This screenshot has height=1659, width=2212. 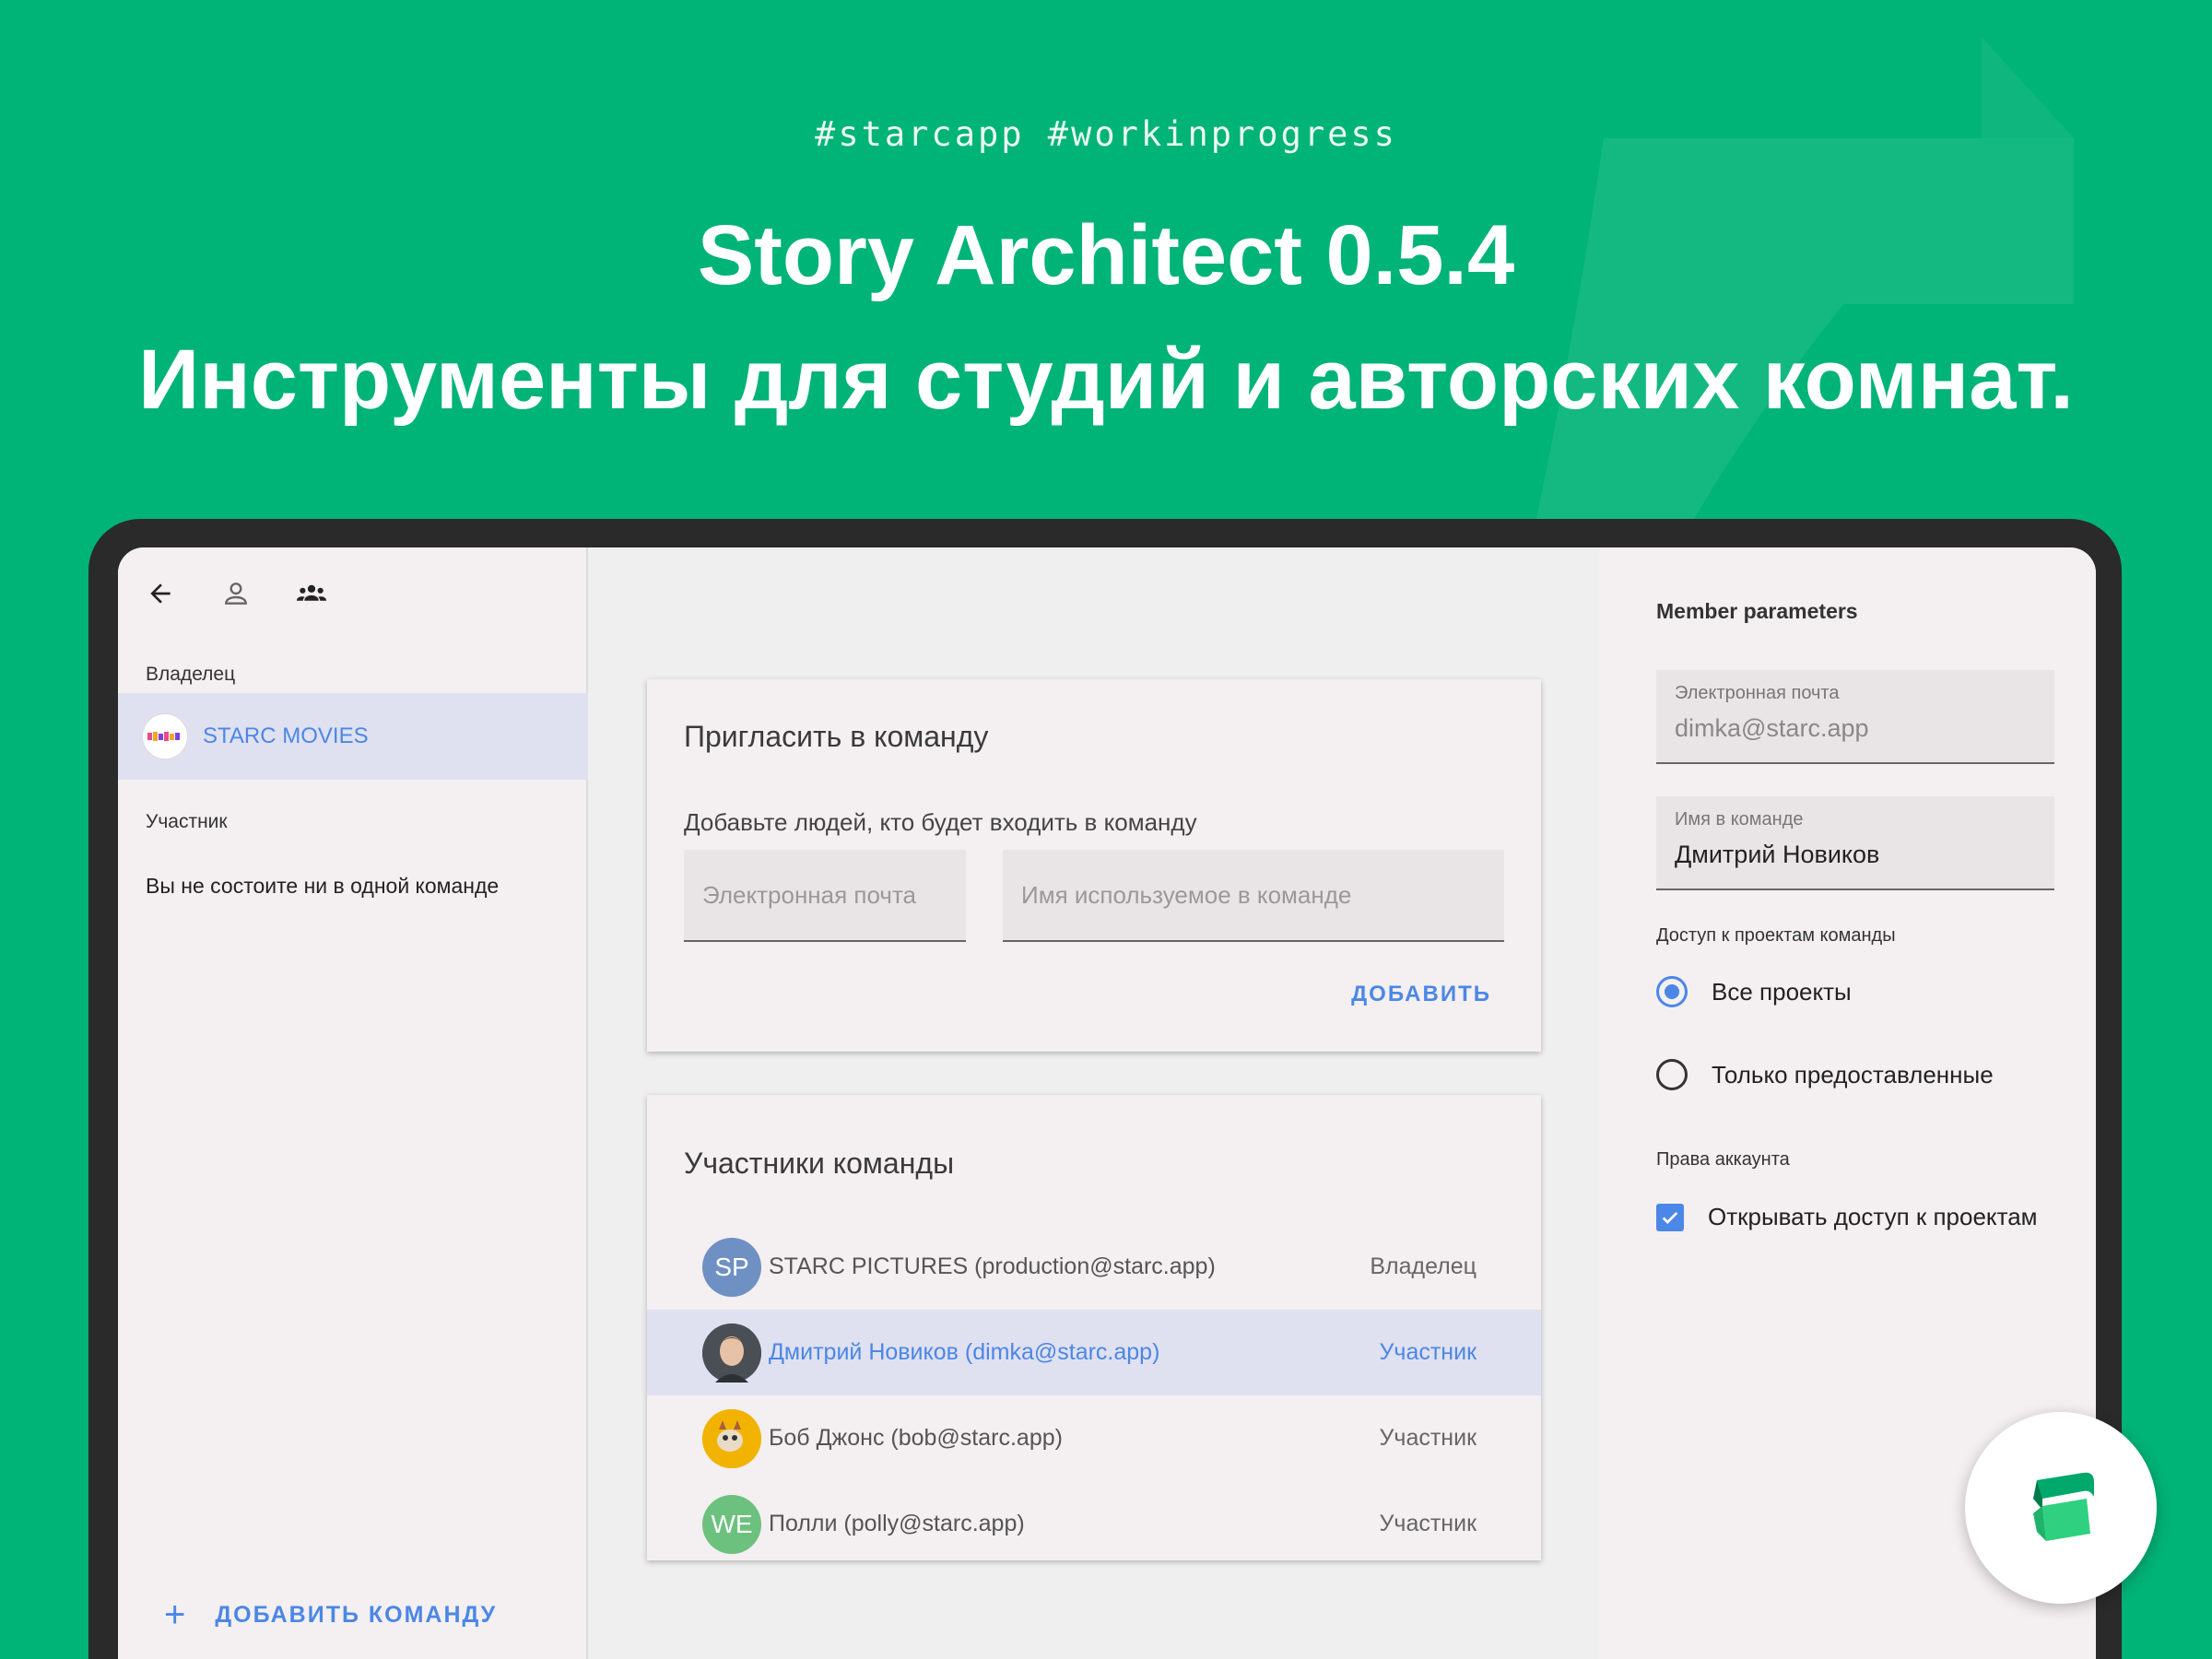 I want to click on checkbox-checked-icon, so click(x=1670, y=1217).